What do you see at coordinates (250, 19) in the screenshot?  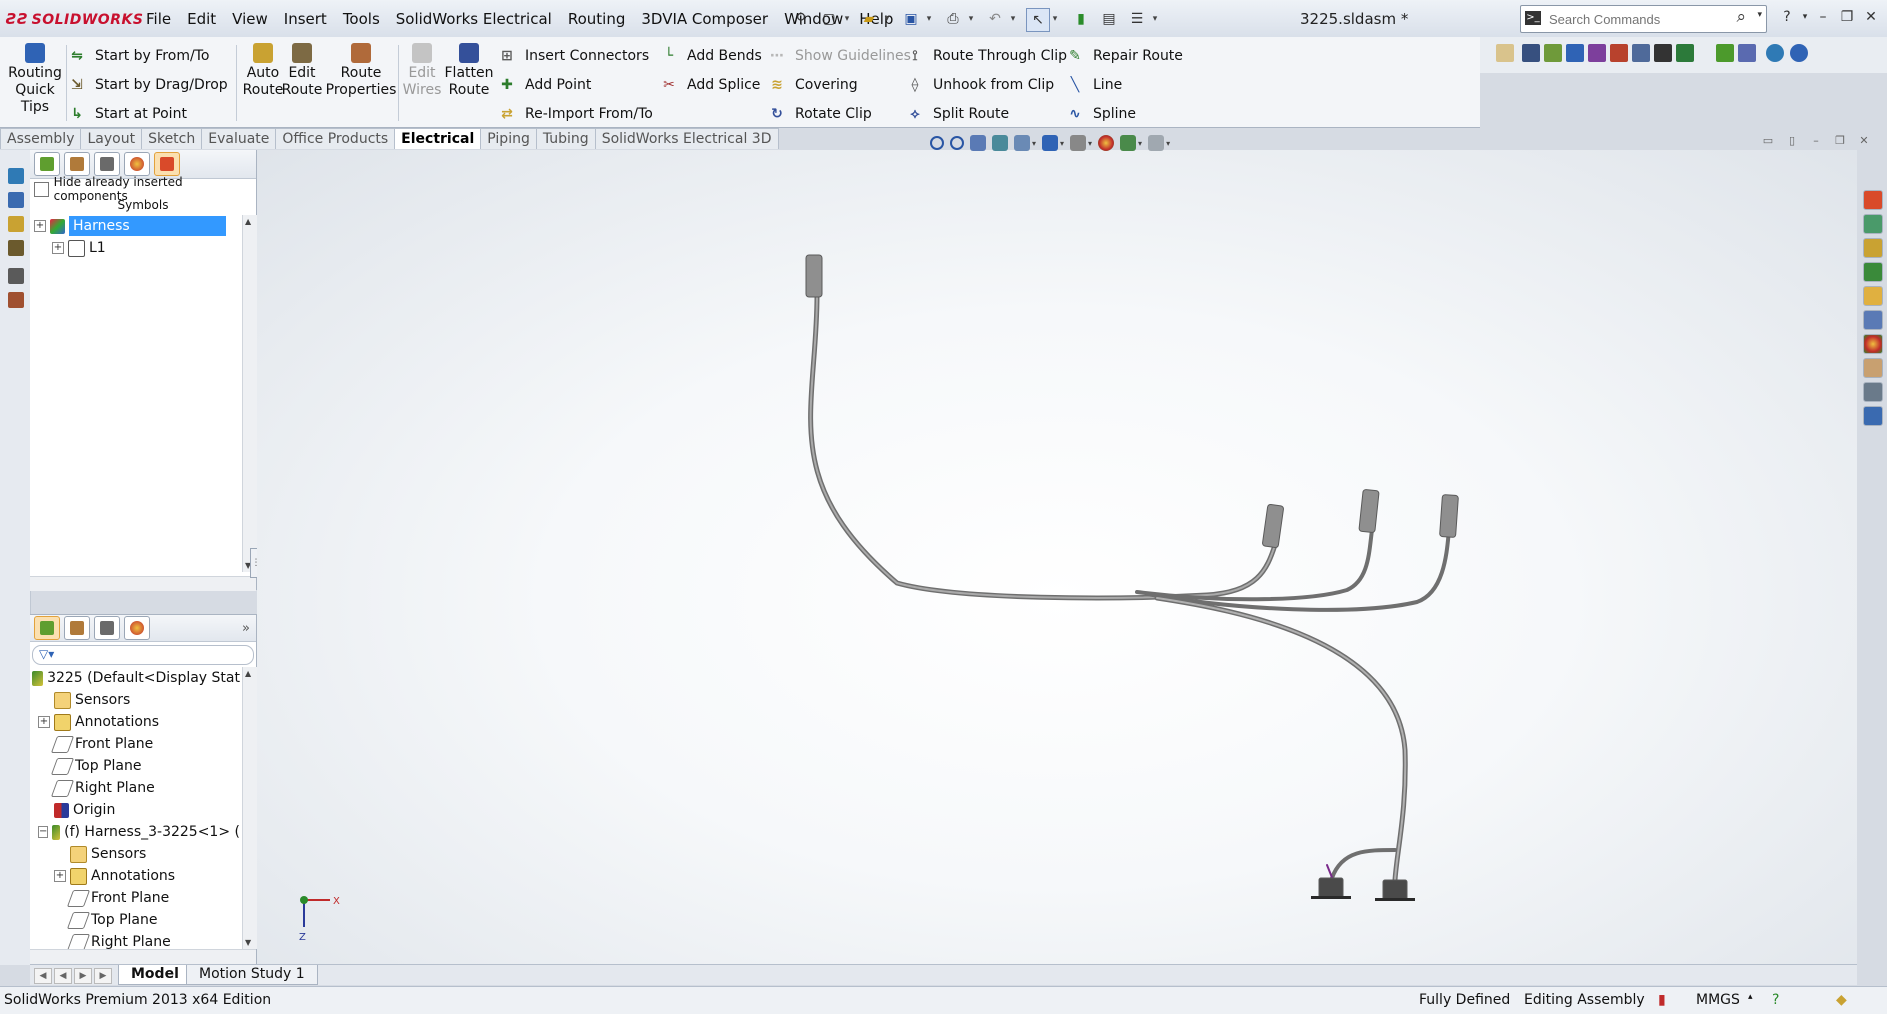 I see `menu-view: View` at bounding box center [250, 19].